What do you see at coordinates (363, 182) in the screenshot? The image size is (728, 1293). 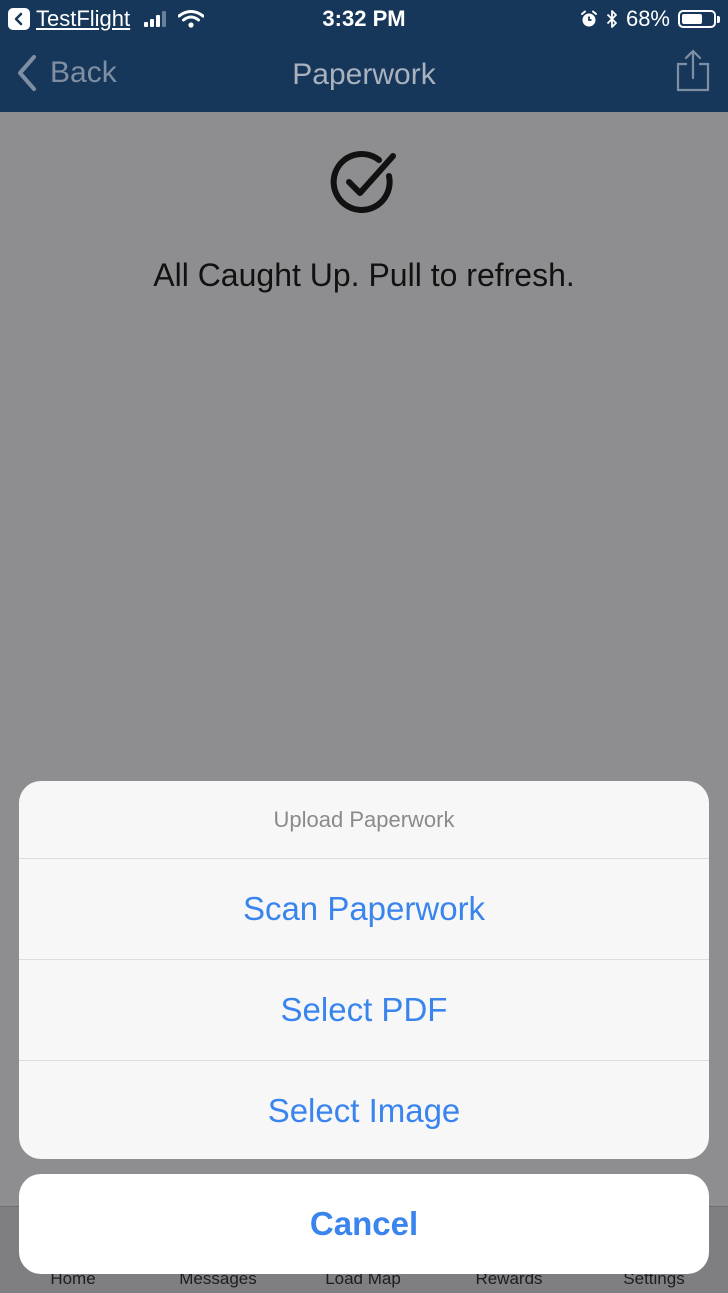 I see `checkmark-circle-icon` at bounding box center [363, 182].